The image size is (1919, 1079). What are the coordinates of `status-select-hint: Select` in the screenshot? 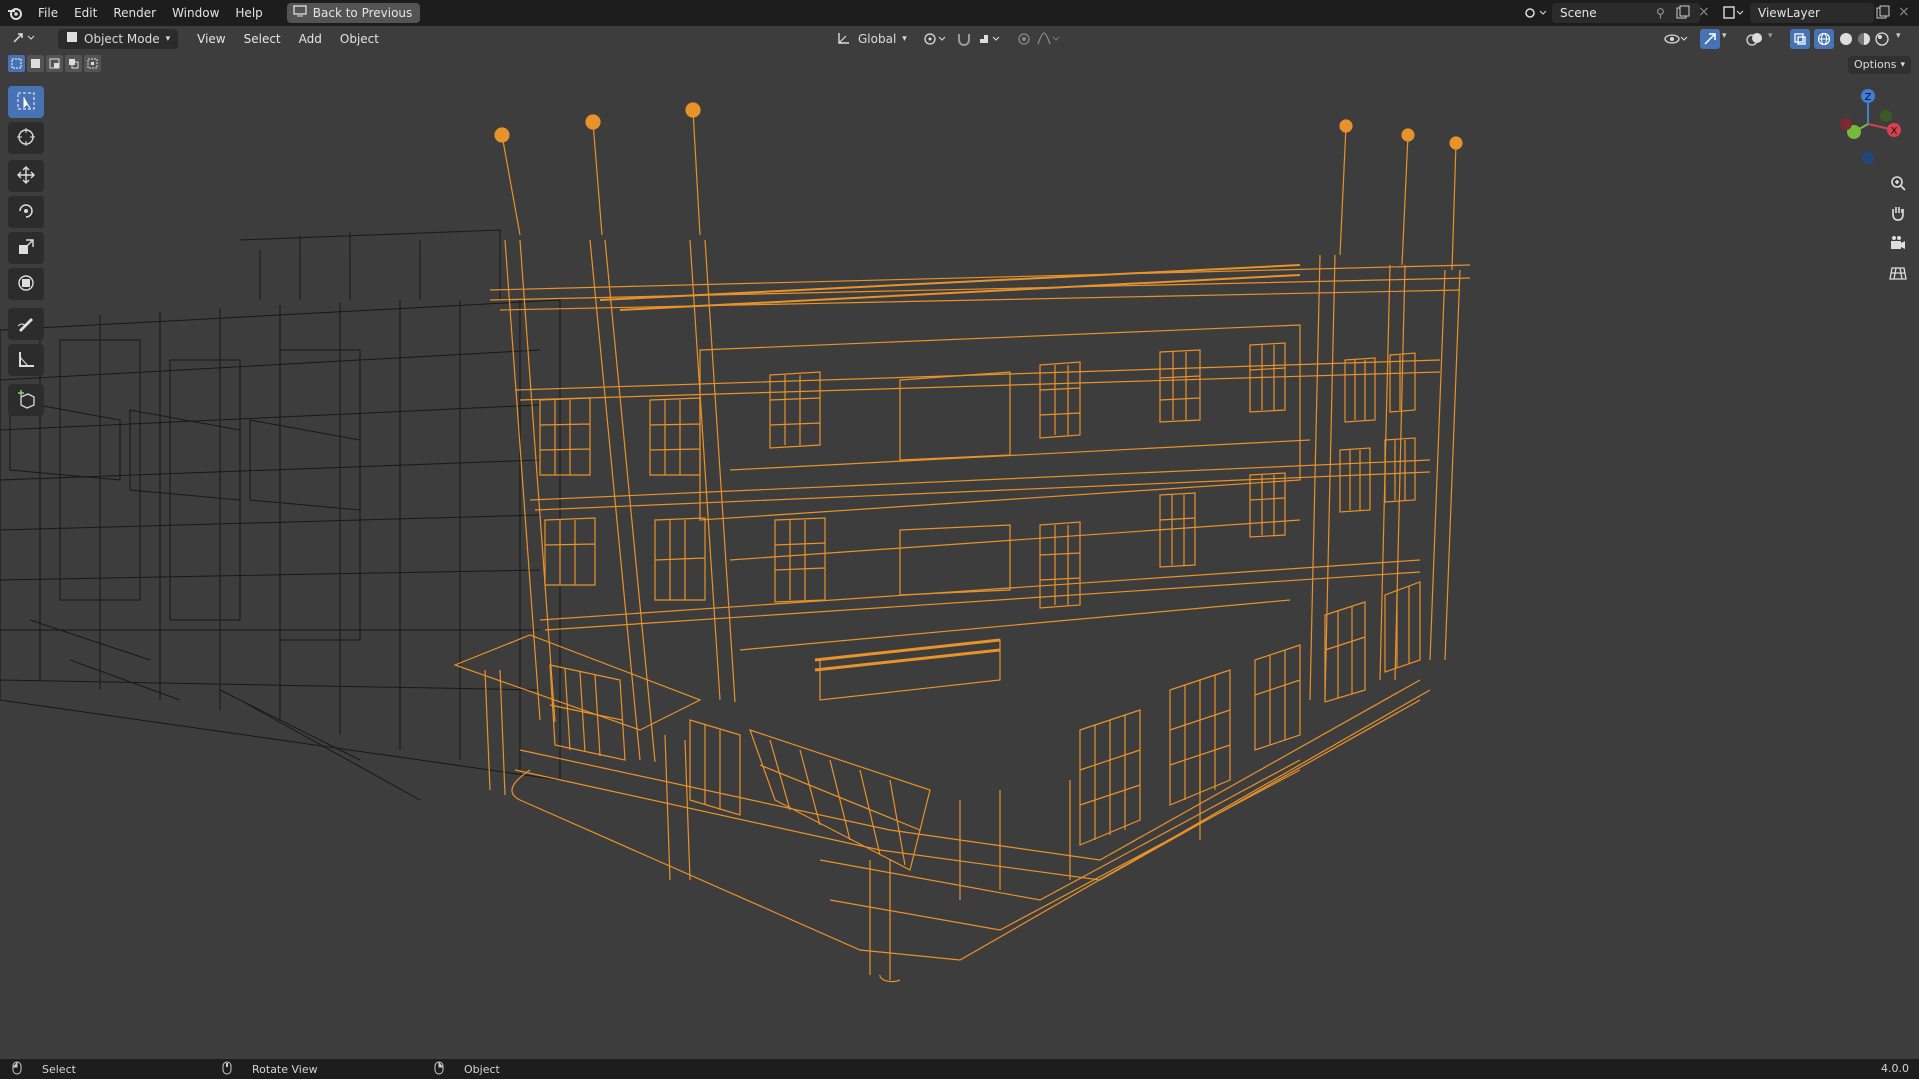 It's located at (44, 1069).